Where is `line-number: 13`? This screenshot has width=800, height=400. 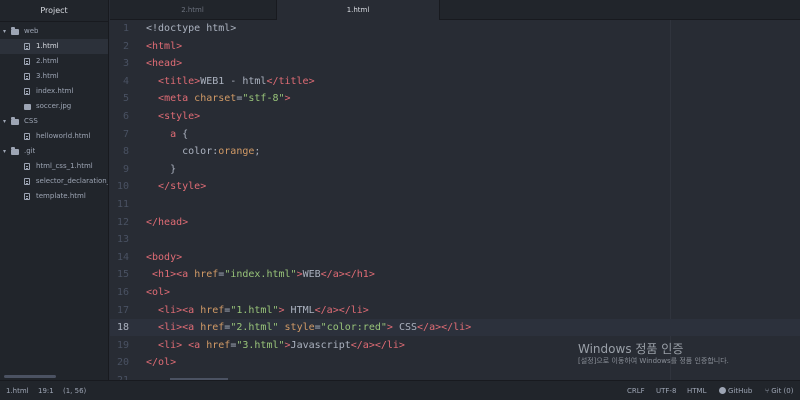
line-number: 13 is located at coordinates (119, 239).